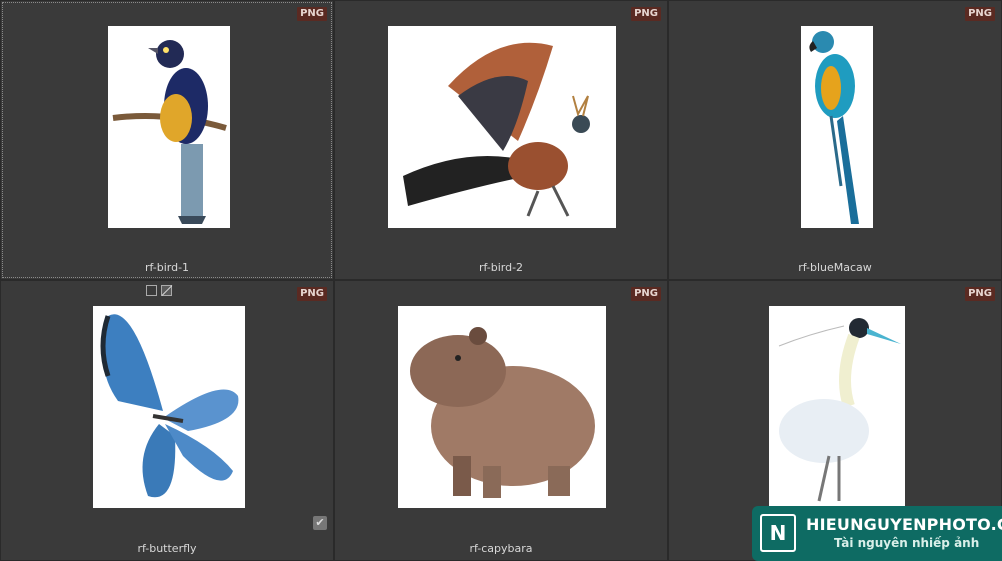 This screenshot has width=1002, height=561. I want to click on bird-1-image, so click(169, 127).